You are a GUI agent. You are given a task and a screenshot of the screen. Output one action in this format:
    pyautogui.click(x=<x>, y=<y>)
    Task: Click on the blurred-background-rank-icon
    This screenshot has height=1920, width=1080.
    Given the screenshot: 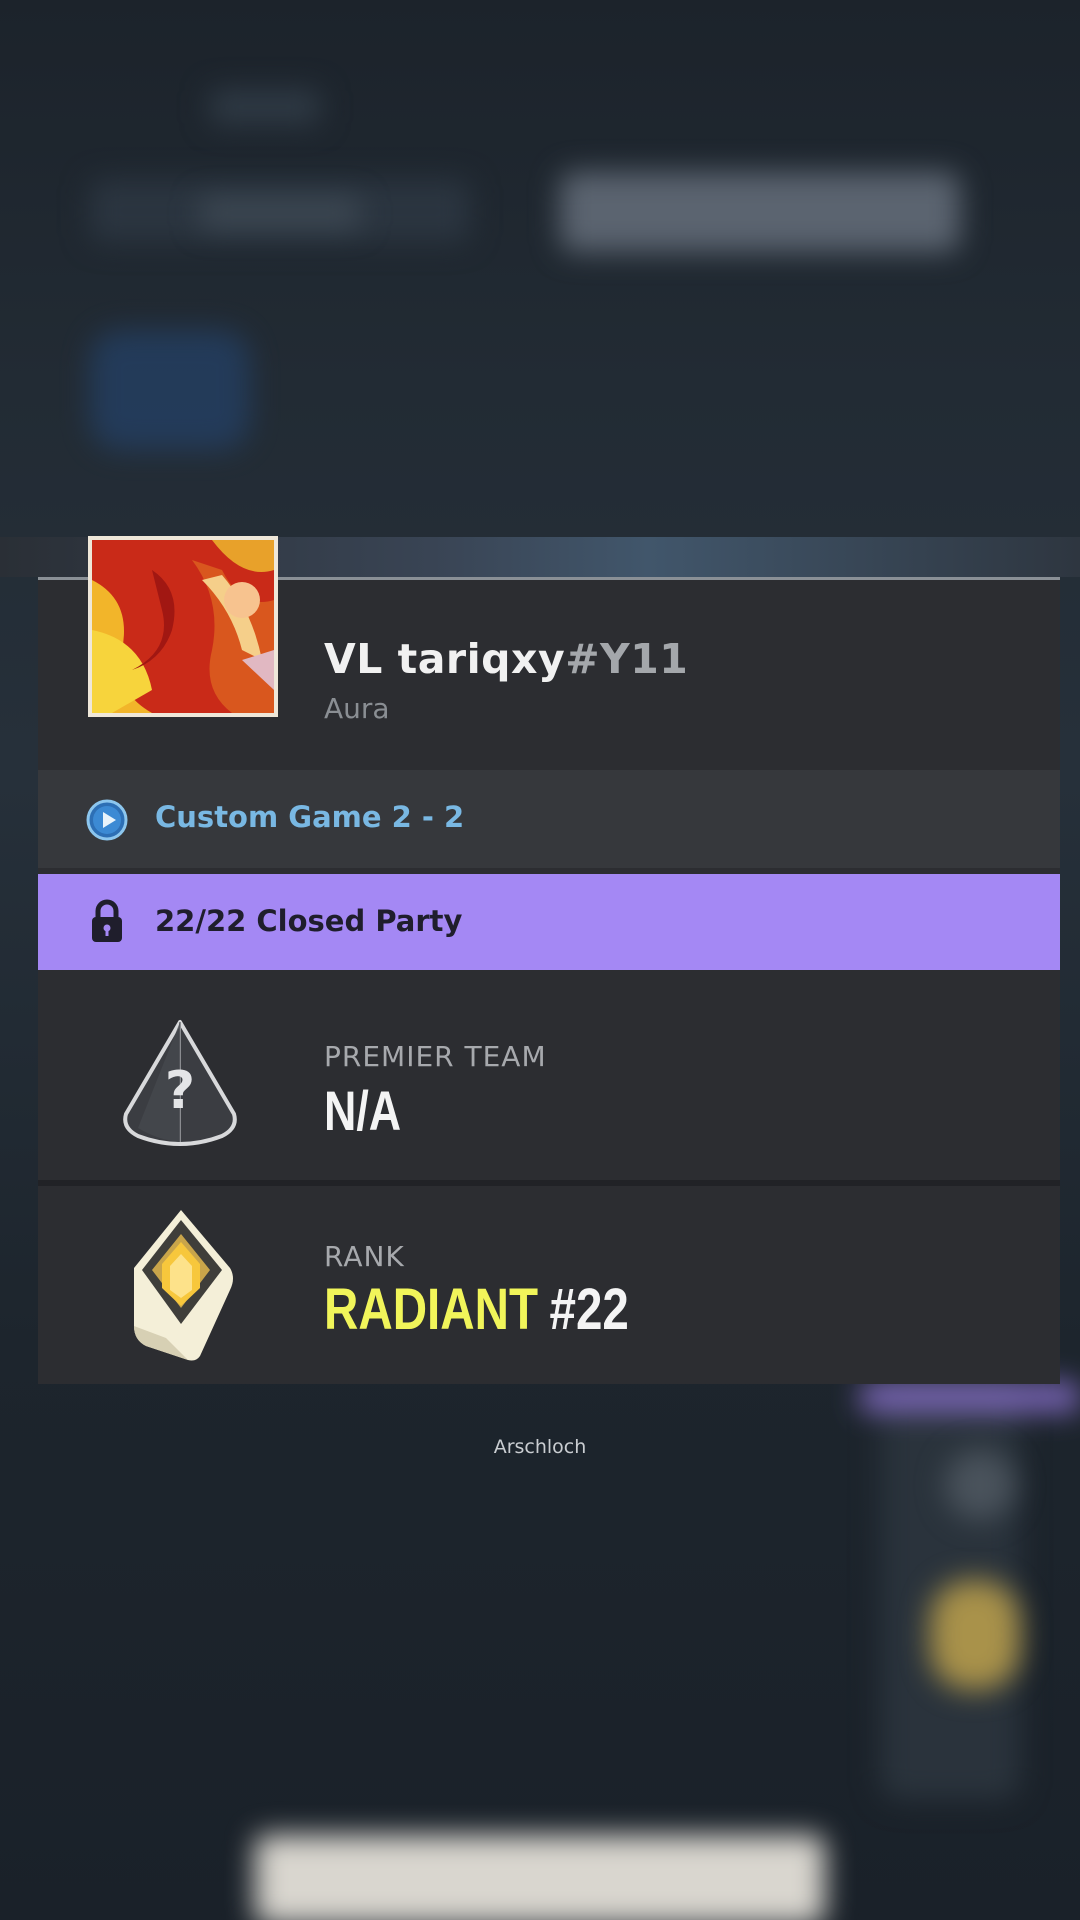 What is the action you would take?
    pyautogui.click(x=975, y=1635)
    